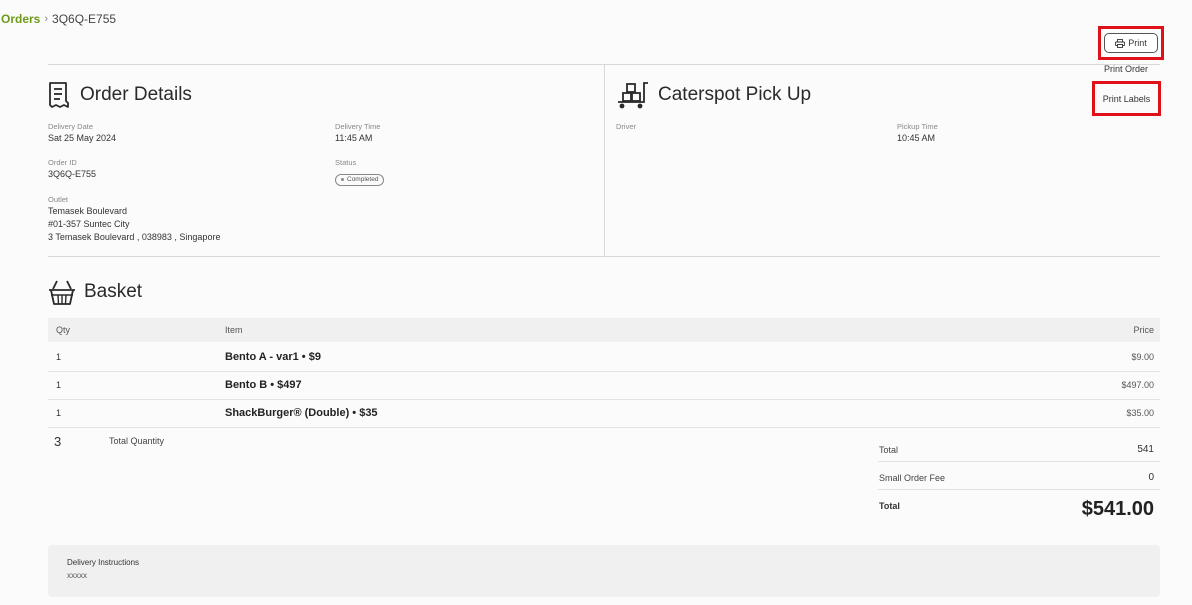  I want to click on divider-middle, so click(604, 256).